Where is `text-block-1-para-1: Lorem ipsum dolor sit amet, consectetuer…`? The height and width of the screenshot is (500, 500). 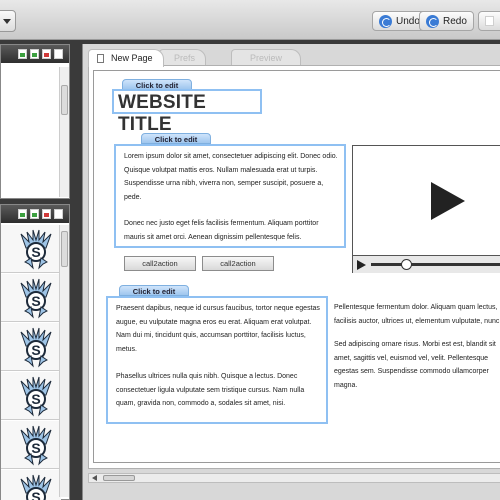 text-block-1-para-1: Lorem ipsum dolor sit amet, consectetuer… is located at coordinates (231, 177).